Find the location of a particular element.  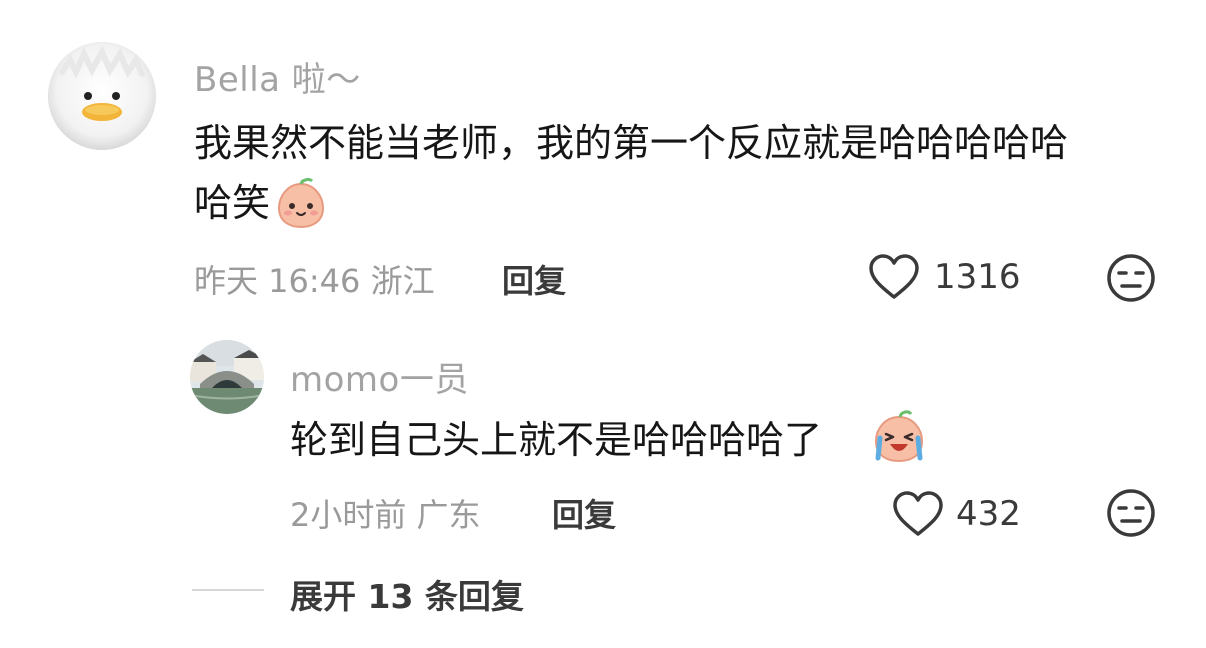

reply-like-button is located at coordinates (918, 514).